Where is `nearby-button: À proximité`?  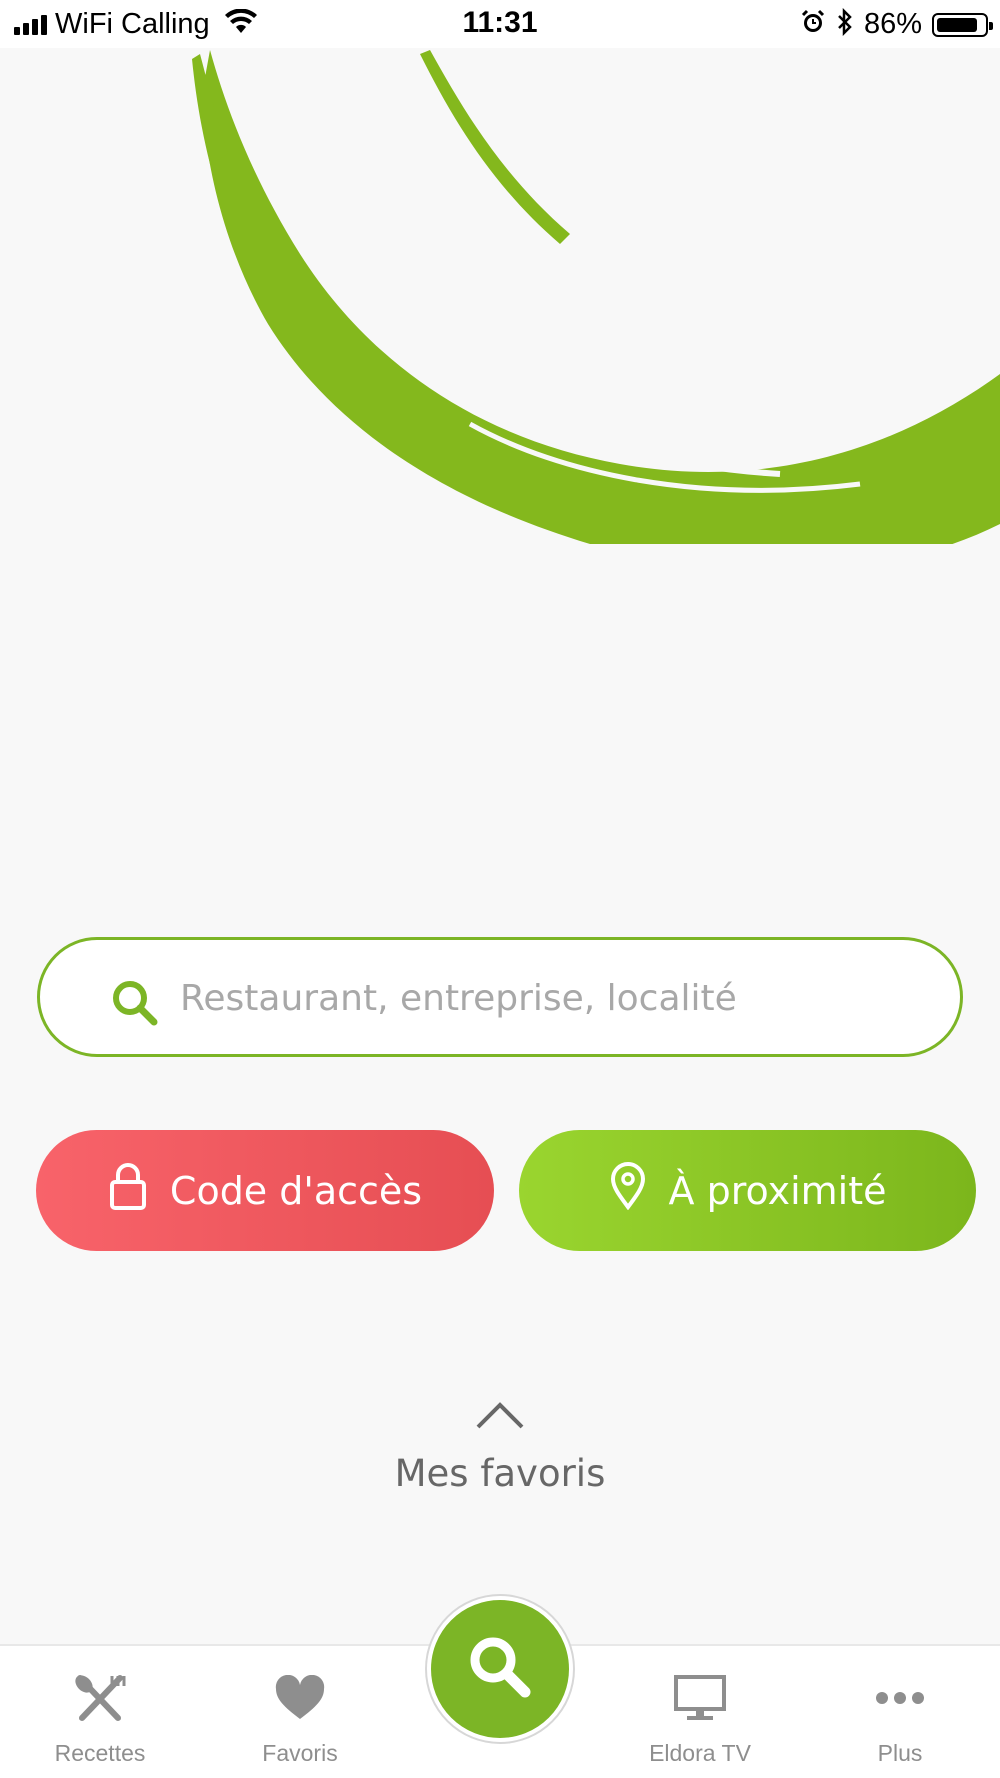 nearby-button: À proximité is located at coordinates (747, 1190).